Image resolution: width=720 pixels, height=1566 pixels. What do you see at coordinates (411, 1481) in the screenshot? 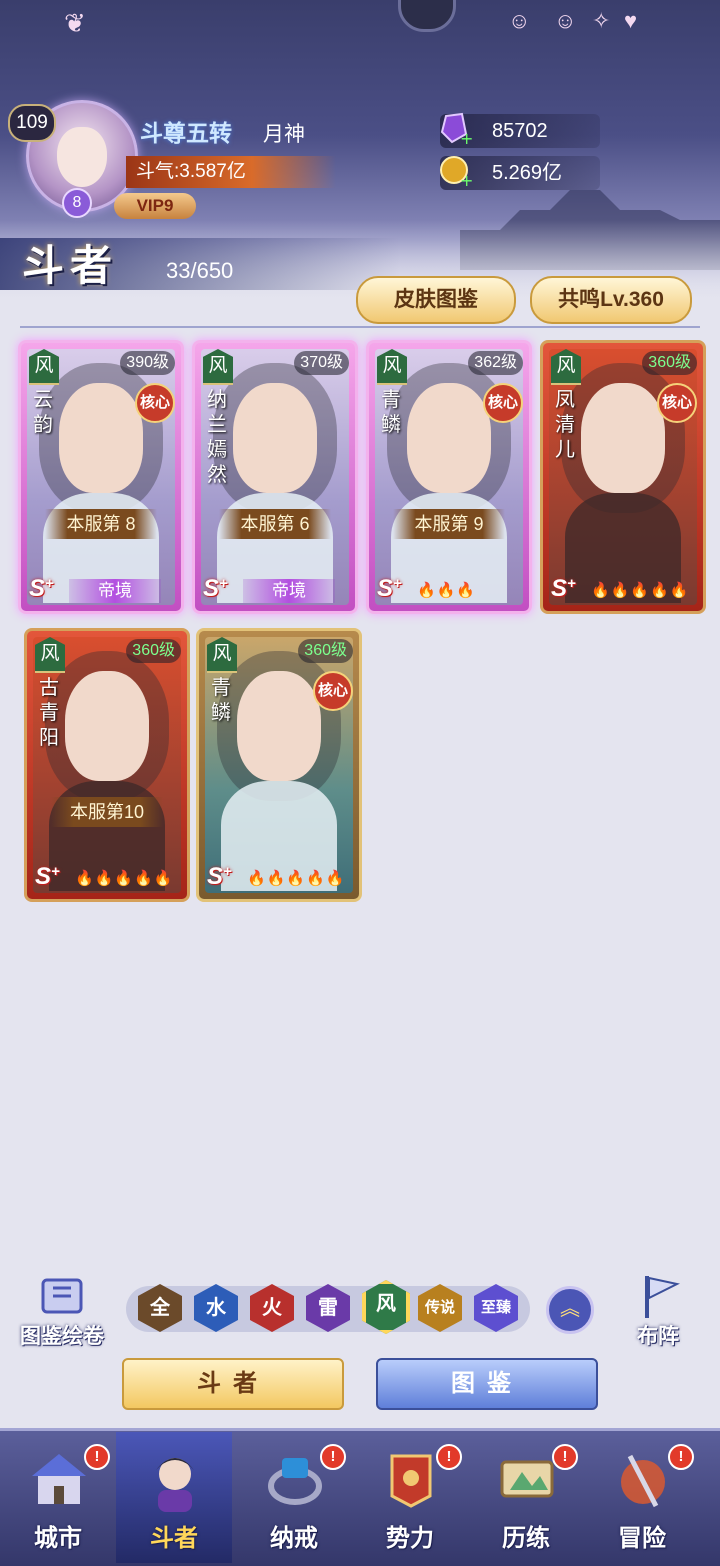
I see `faction-banner-icon` at bounding box center [411, 1481].